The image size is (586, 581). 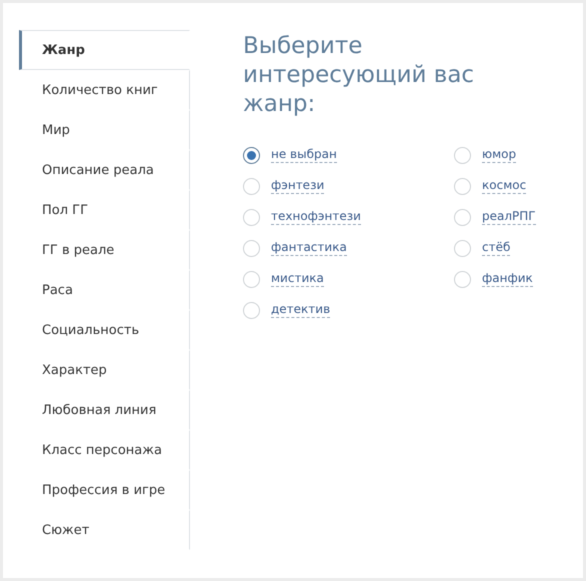 I want to click on sidebar-item: Характер, so click(x=104, y=370).